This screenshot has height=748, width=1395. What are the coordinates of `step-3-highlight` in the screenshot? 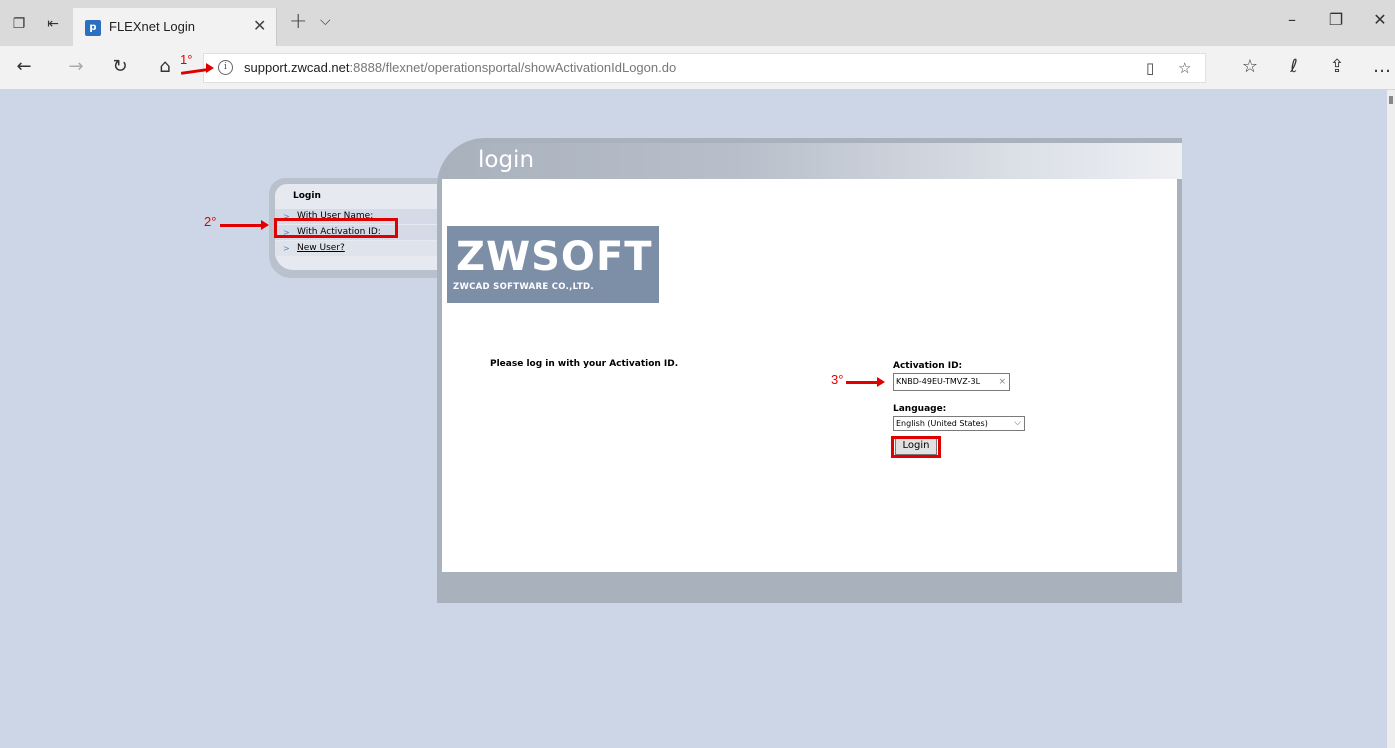 It's located at (916, 447).